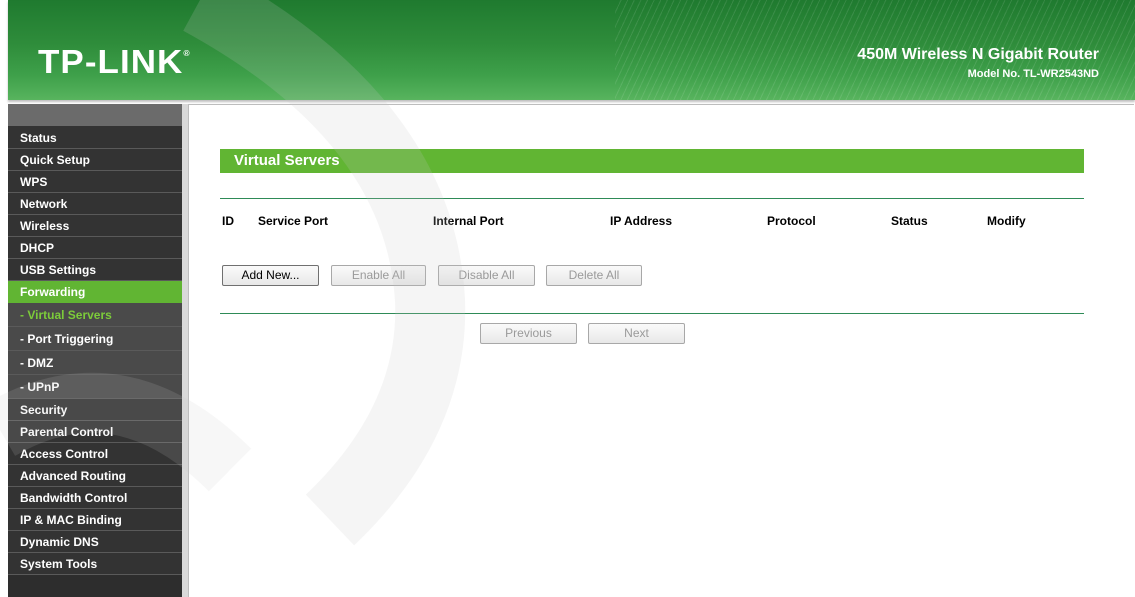 Image resolution: width=1135 pixels, height=597 pixels. What do you see at coordinates (95, 564) in the screenshot?
I see `sidebar-item-system-tools: System Tools` at bounding box center [95, 564].